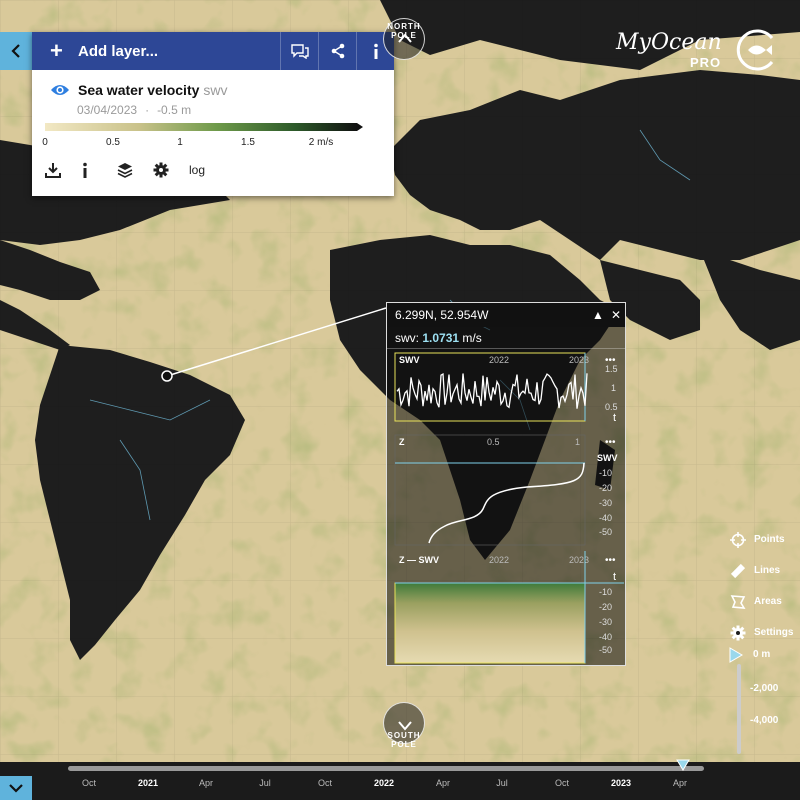 The width and height of the screenshot is (800, 800). What do you see at coordinates (506, 315) in the screenshot?
I see `popup-header: 6.299N, 52.954W ▲ ✕` at bounding box center [506, 315].